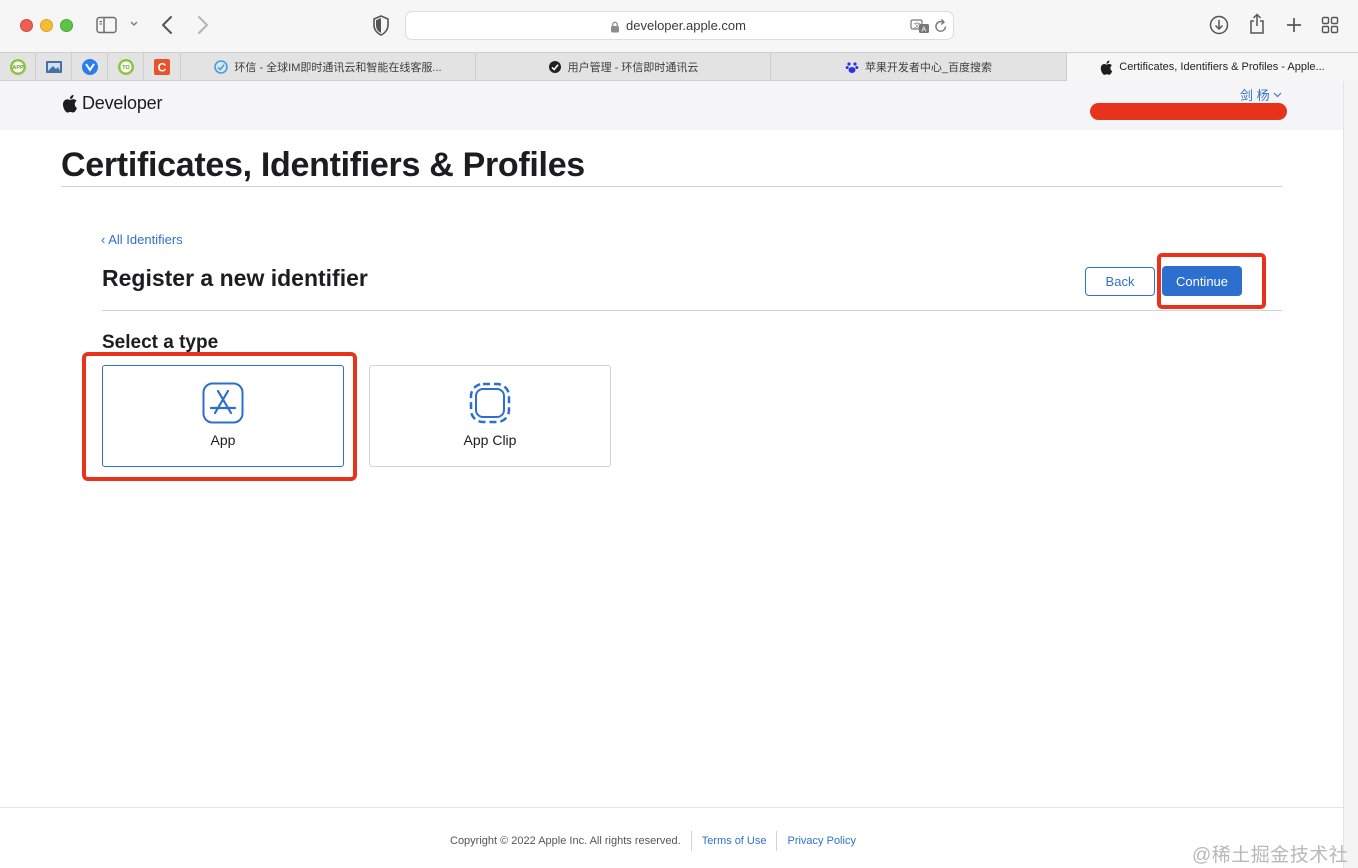 The height and width of the screenshot is (868, 1358). I want to click on developer-home-link: Developer, so click(112, 103).